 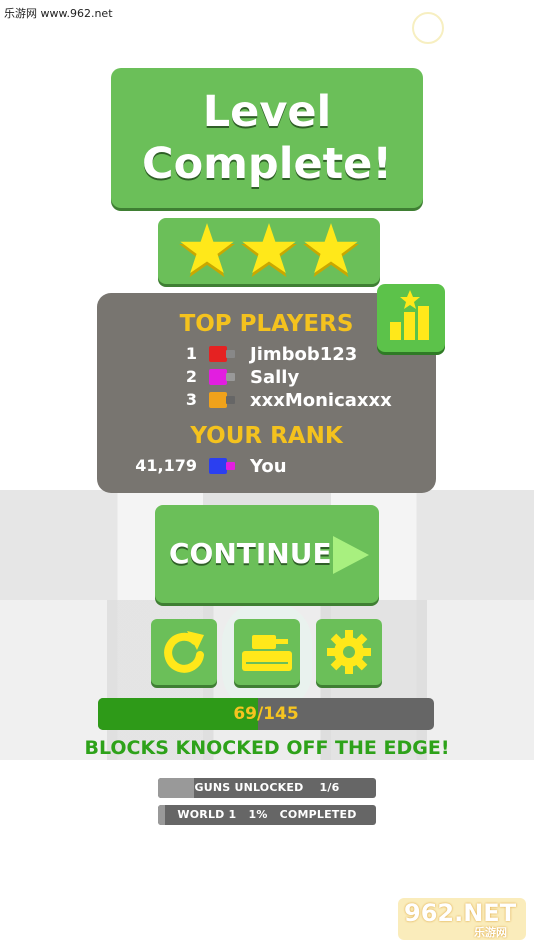 What do you see at coordinates (266, 324) in the screenshot?
I see `top-players-header: TOP PLAYERS` at bounding box center [266, 324].